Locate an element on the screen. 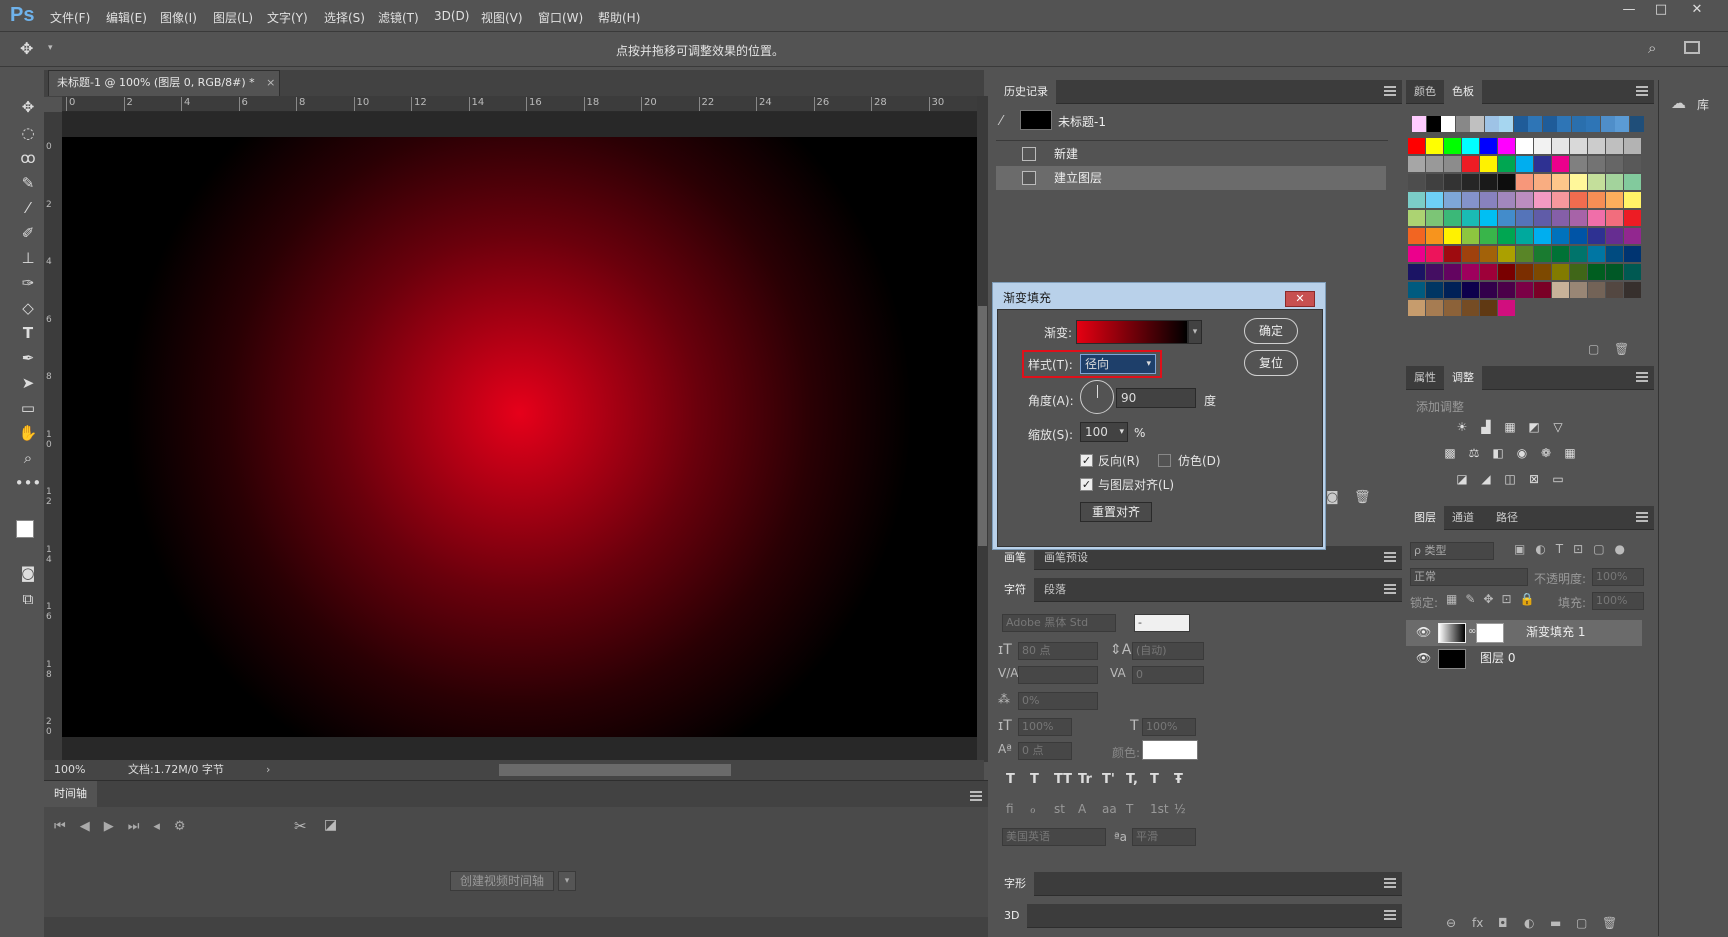  hand-tool-icon: ✋ is located at coordinates (28, 433).